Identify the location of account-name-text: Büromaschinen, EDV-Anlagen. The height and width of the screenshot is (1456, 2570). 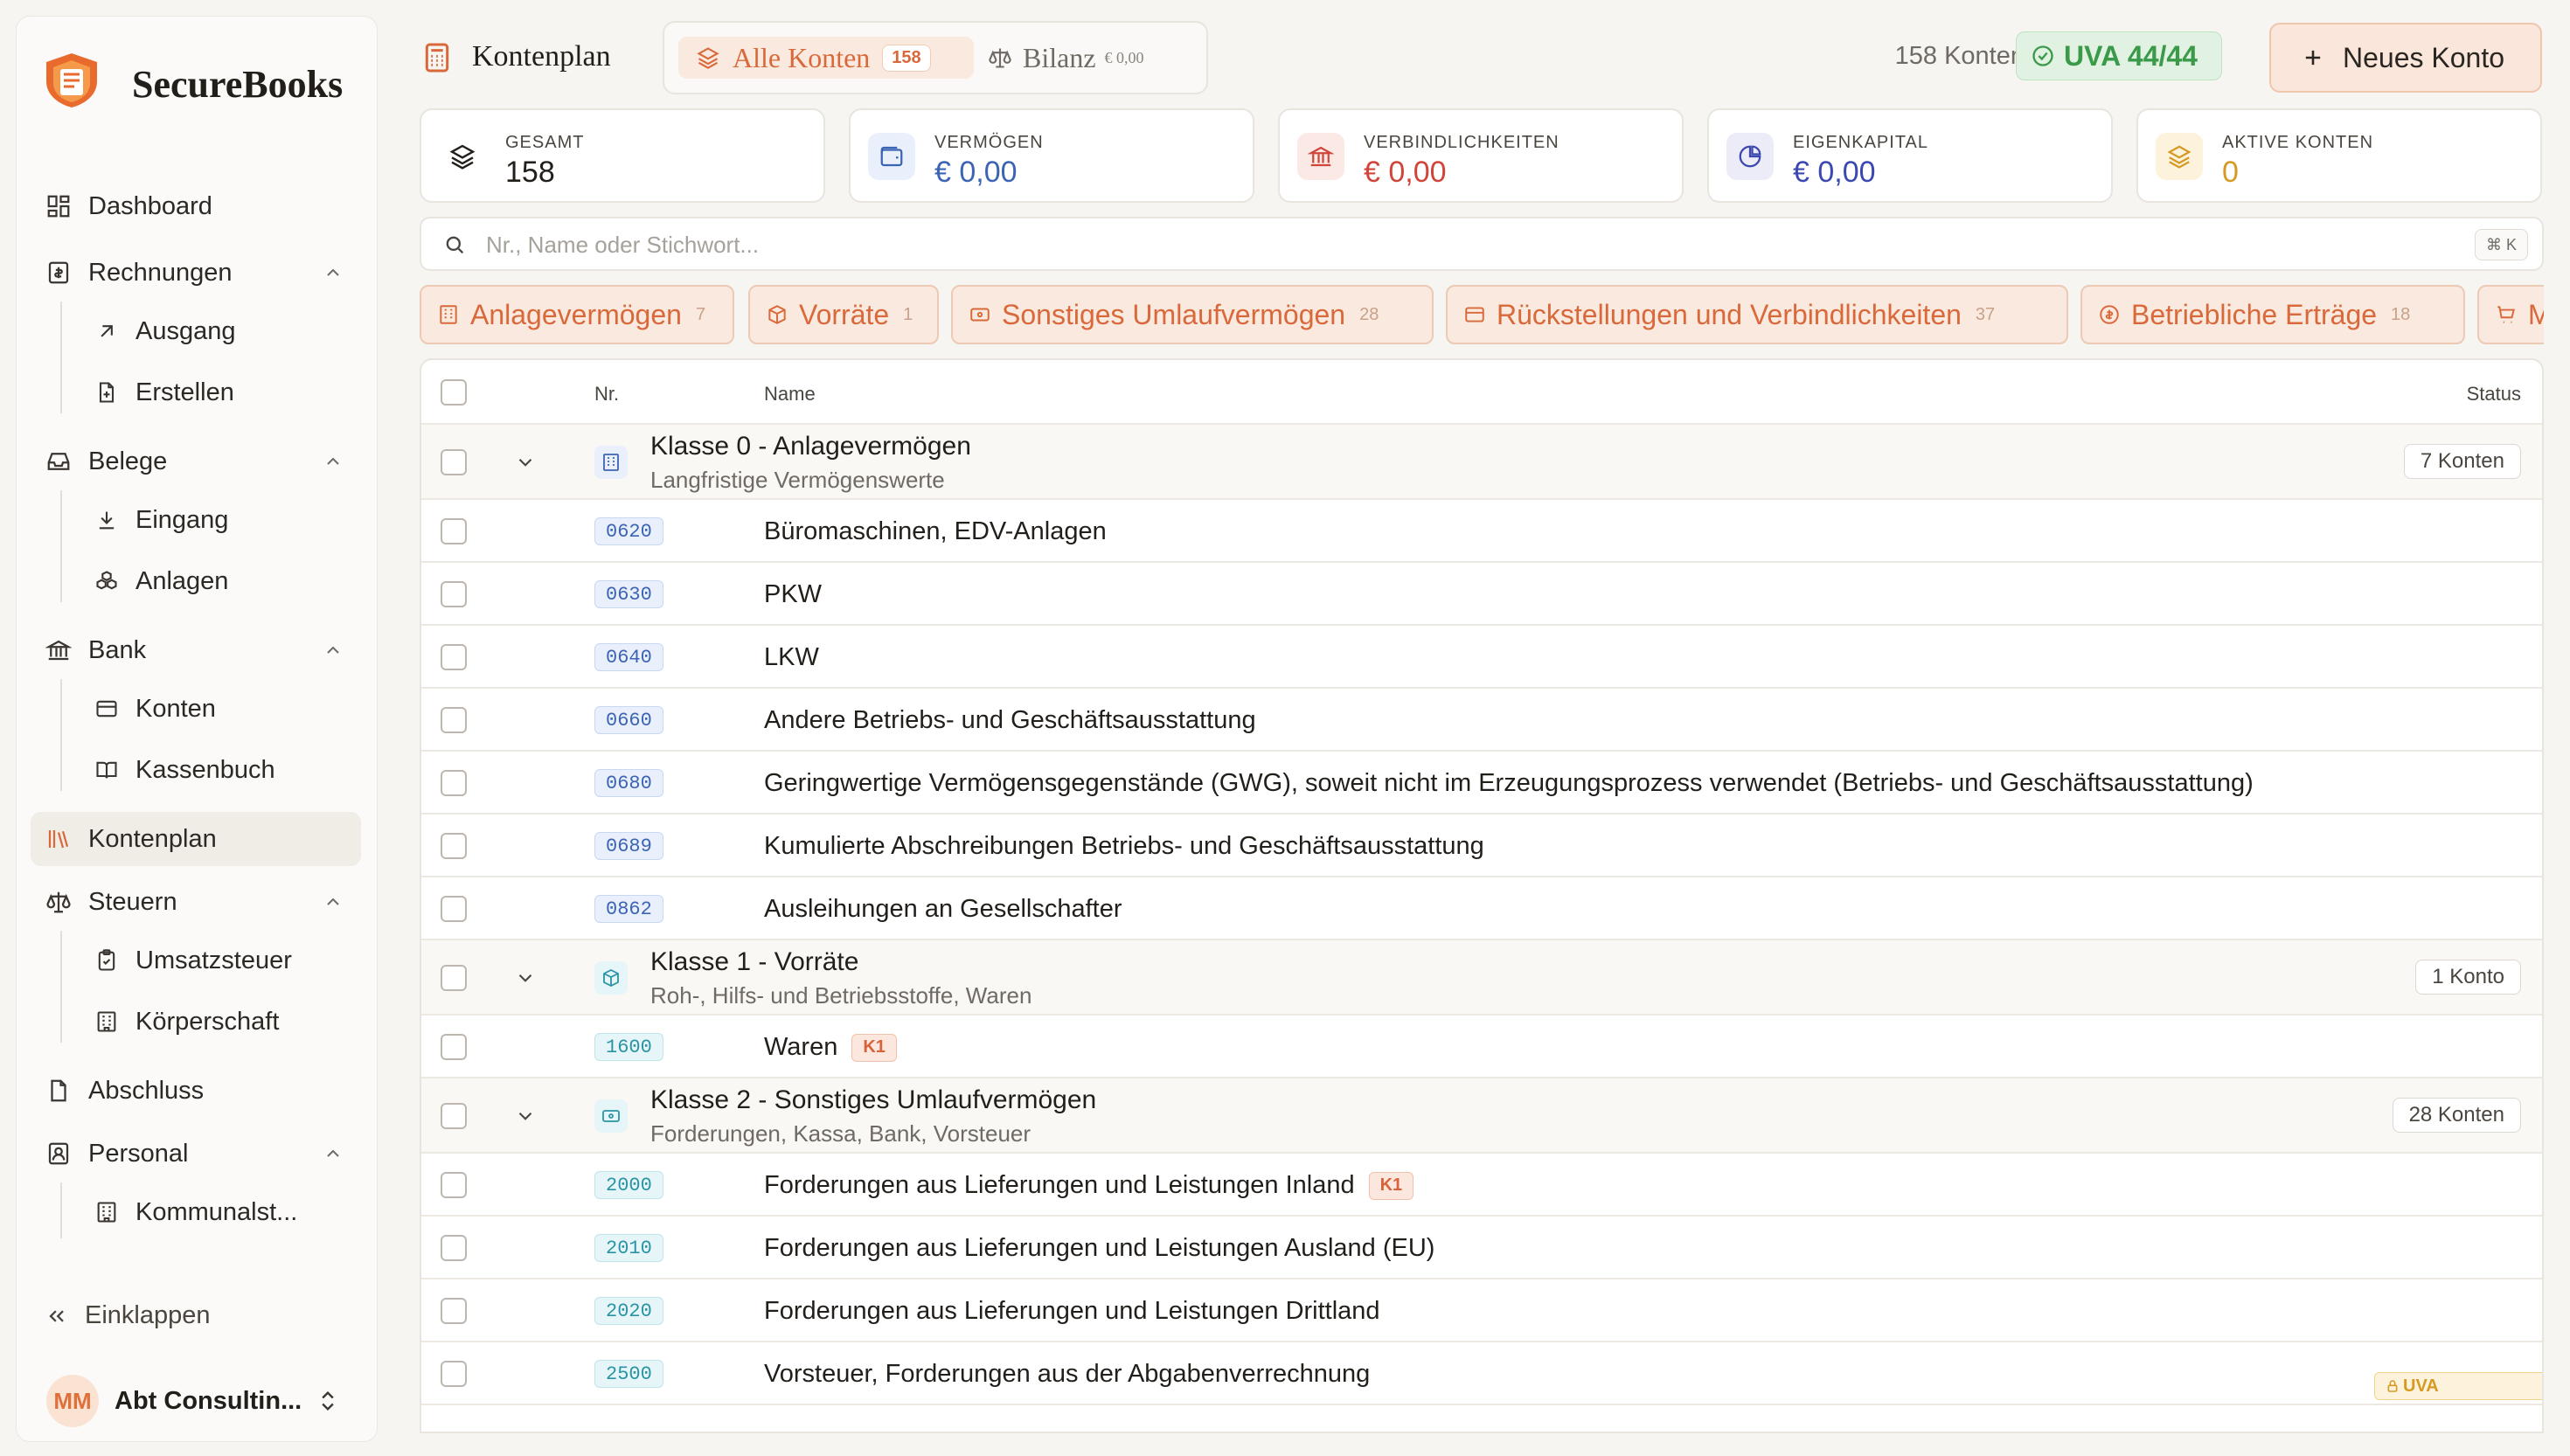
(935, 531).